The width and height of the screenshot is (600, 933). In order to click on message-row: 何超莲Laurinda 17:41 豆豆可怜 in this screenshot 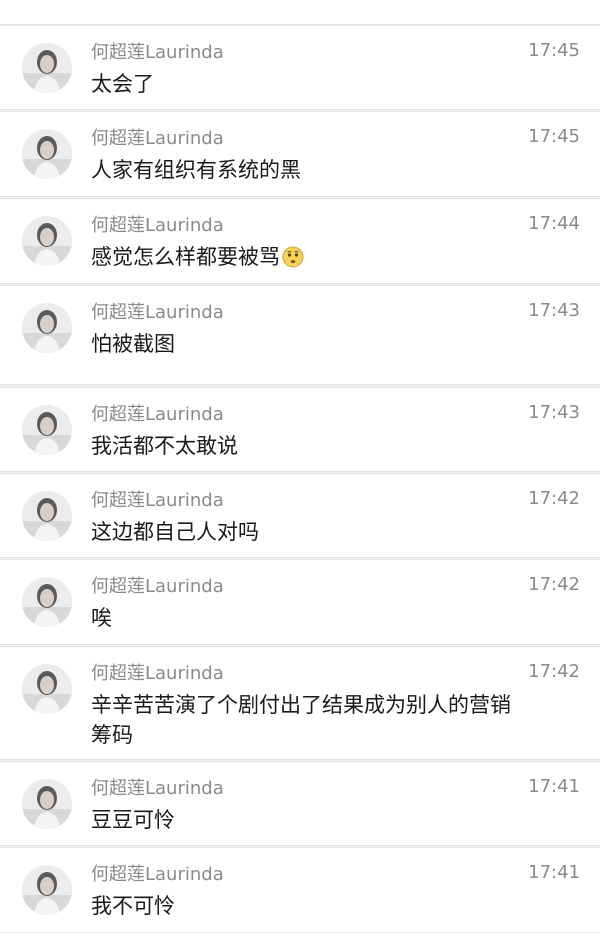, I will do `click(300, 803)`.